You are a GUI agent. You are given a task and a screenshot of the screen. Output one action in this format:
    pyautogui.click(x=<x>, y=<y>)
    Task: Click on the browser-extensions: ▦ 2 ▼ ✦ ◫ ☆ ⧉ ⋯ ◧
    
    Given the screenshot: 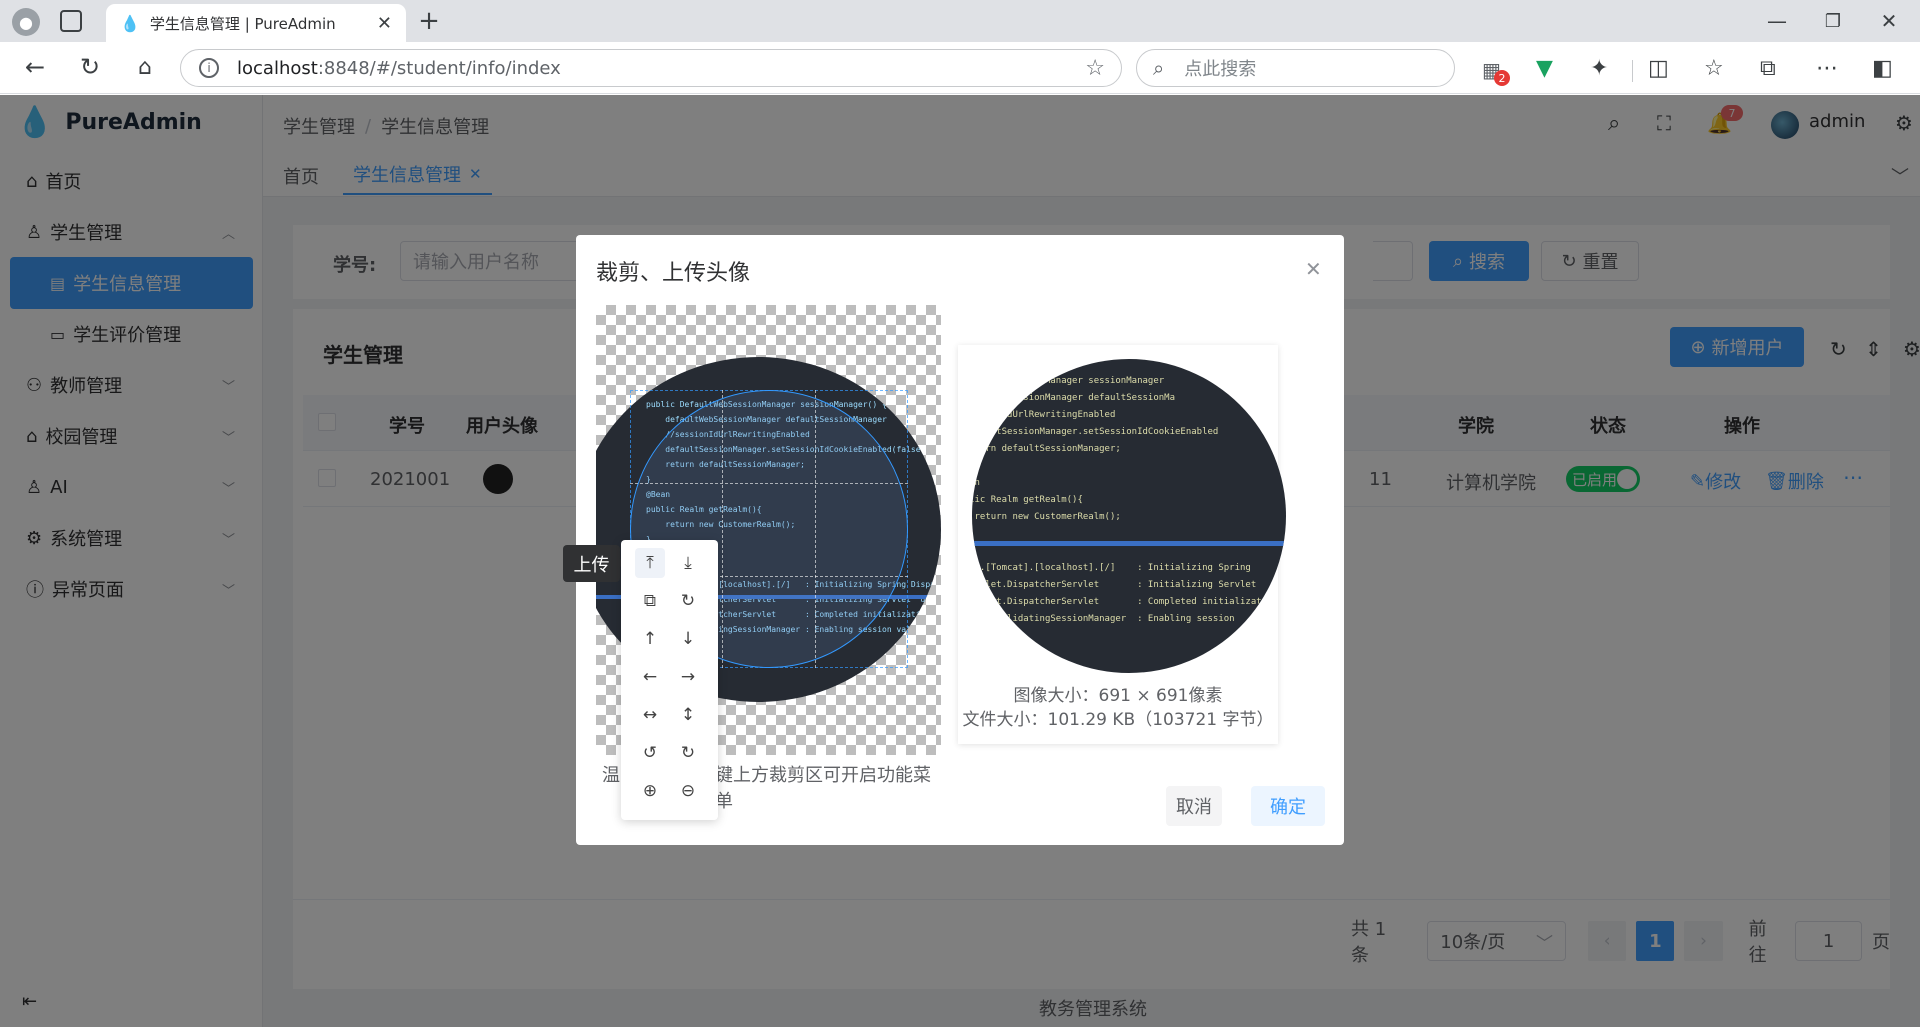 What is the action you would take?
    pyautogui.click(x=1695, y=71)
    